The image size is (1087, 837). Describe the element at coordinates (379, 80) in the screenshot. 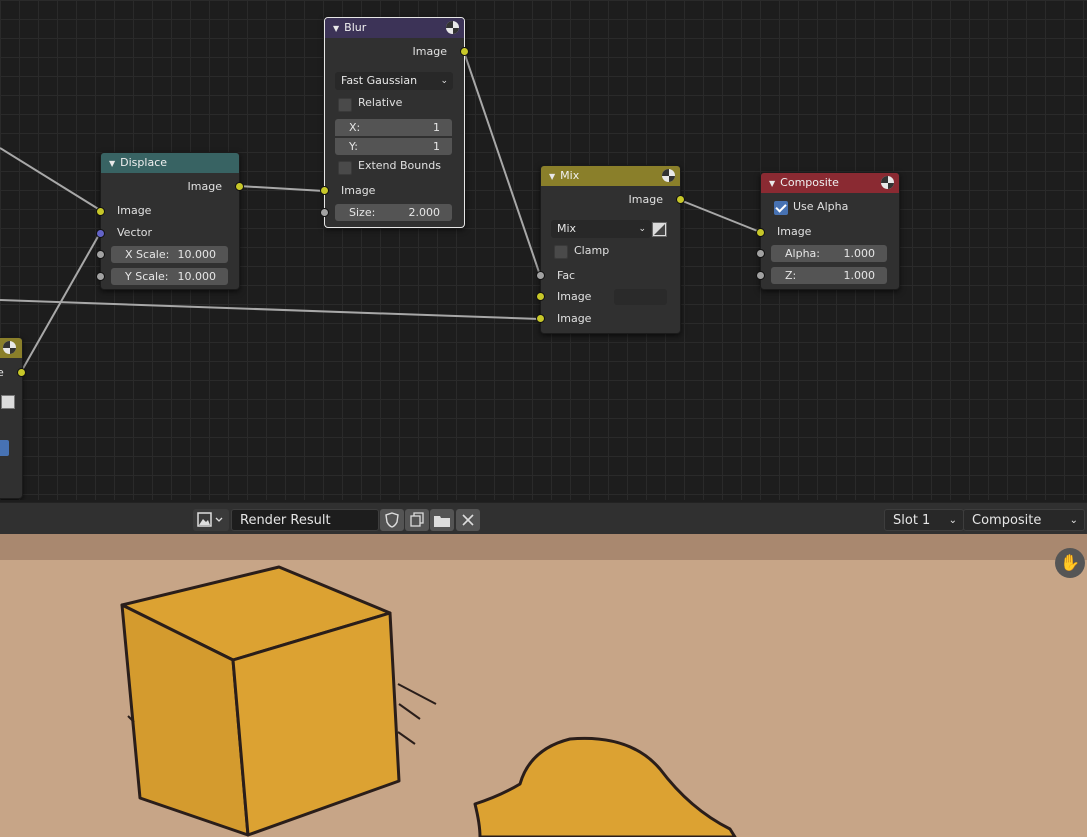

I see `dropdown-value: Fast Gaussian` at that location.